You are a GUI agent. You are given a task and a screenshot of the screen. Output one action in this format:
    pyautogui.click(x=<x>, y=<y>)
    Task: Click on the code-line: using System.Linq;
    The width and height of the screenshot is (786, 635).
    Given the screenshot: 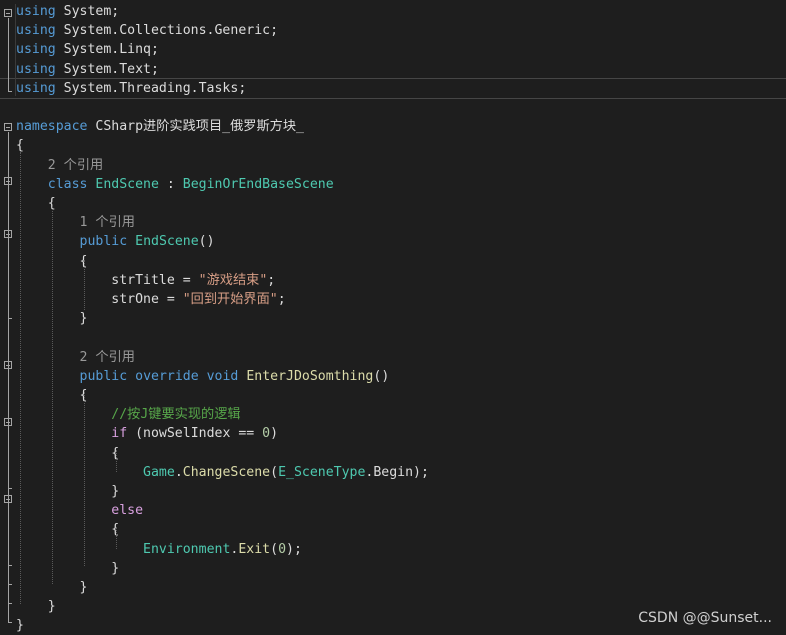 What is the action you would take?
    pyautogui.click(x=393, y=49)
    